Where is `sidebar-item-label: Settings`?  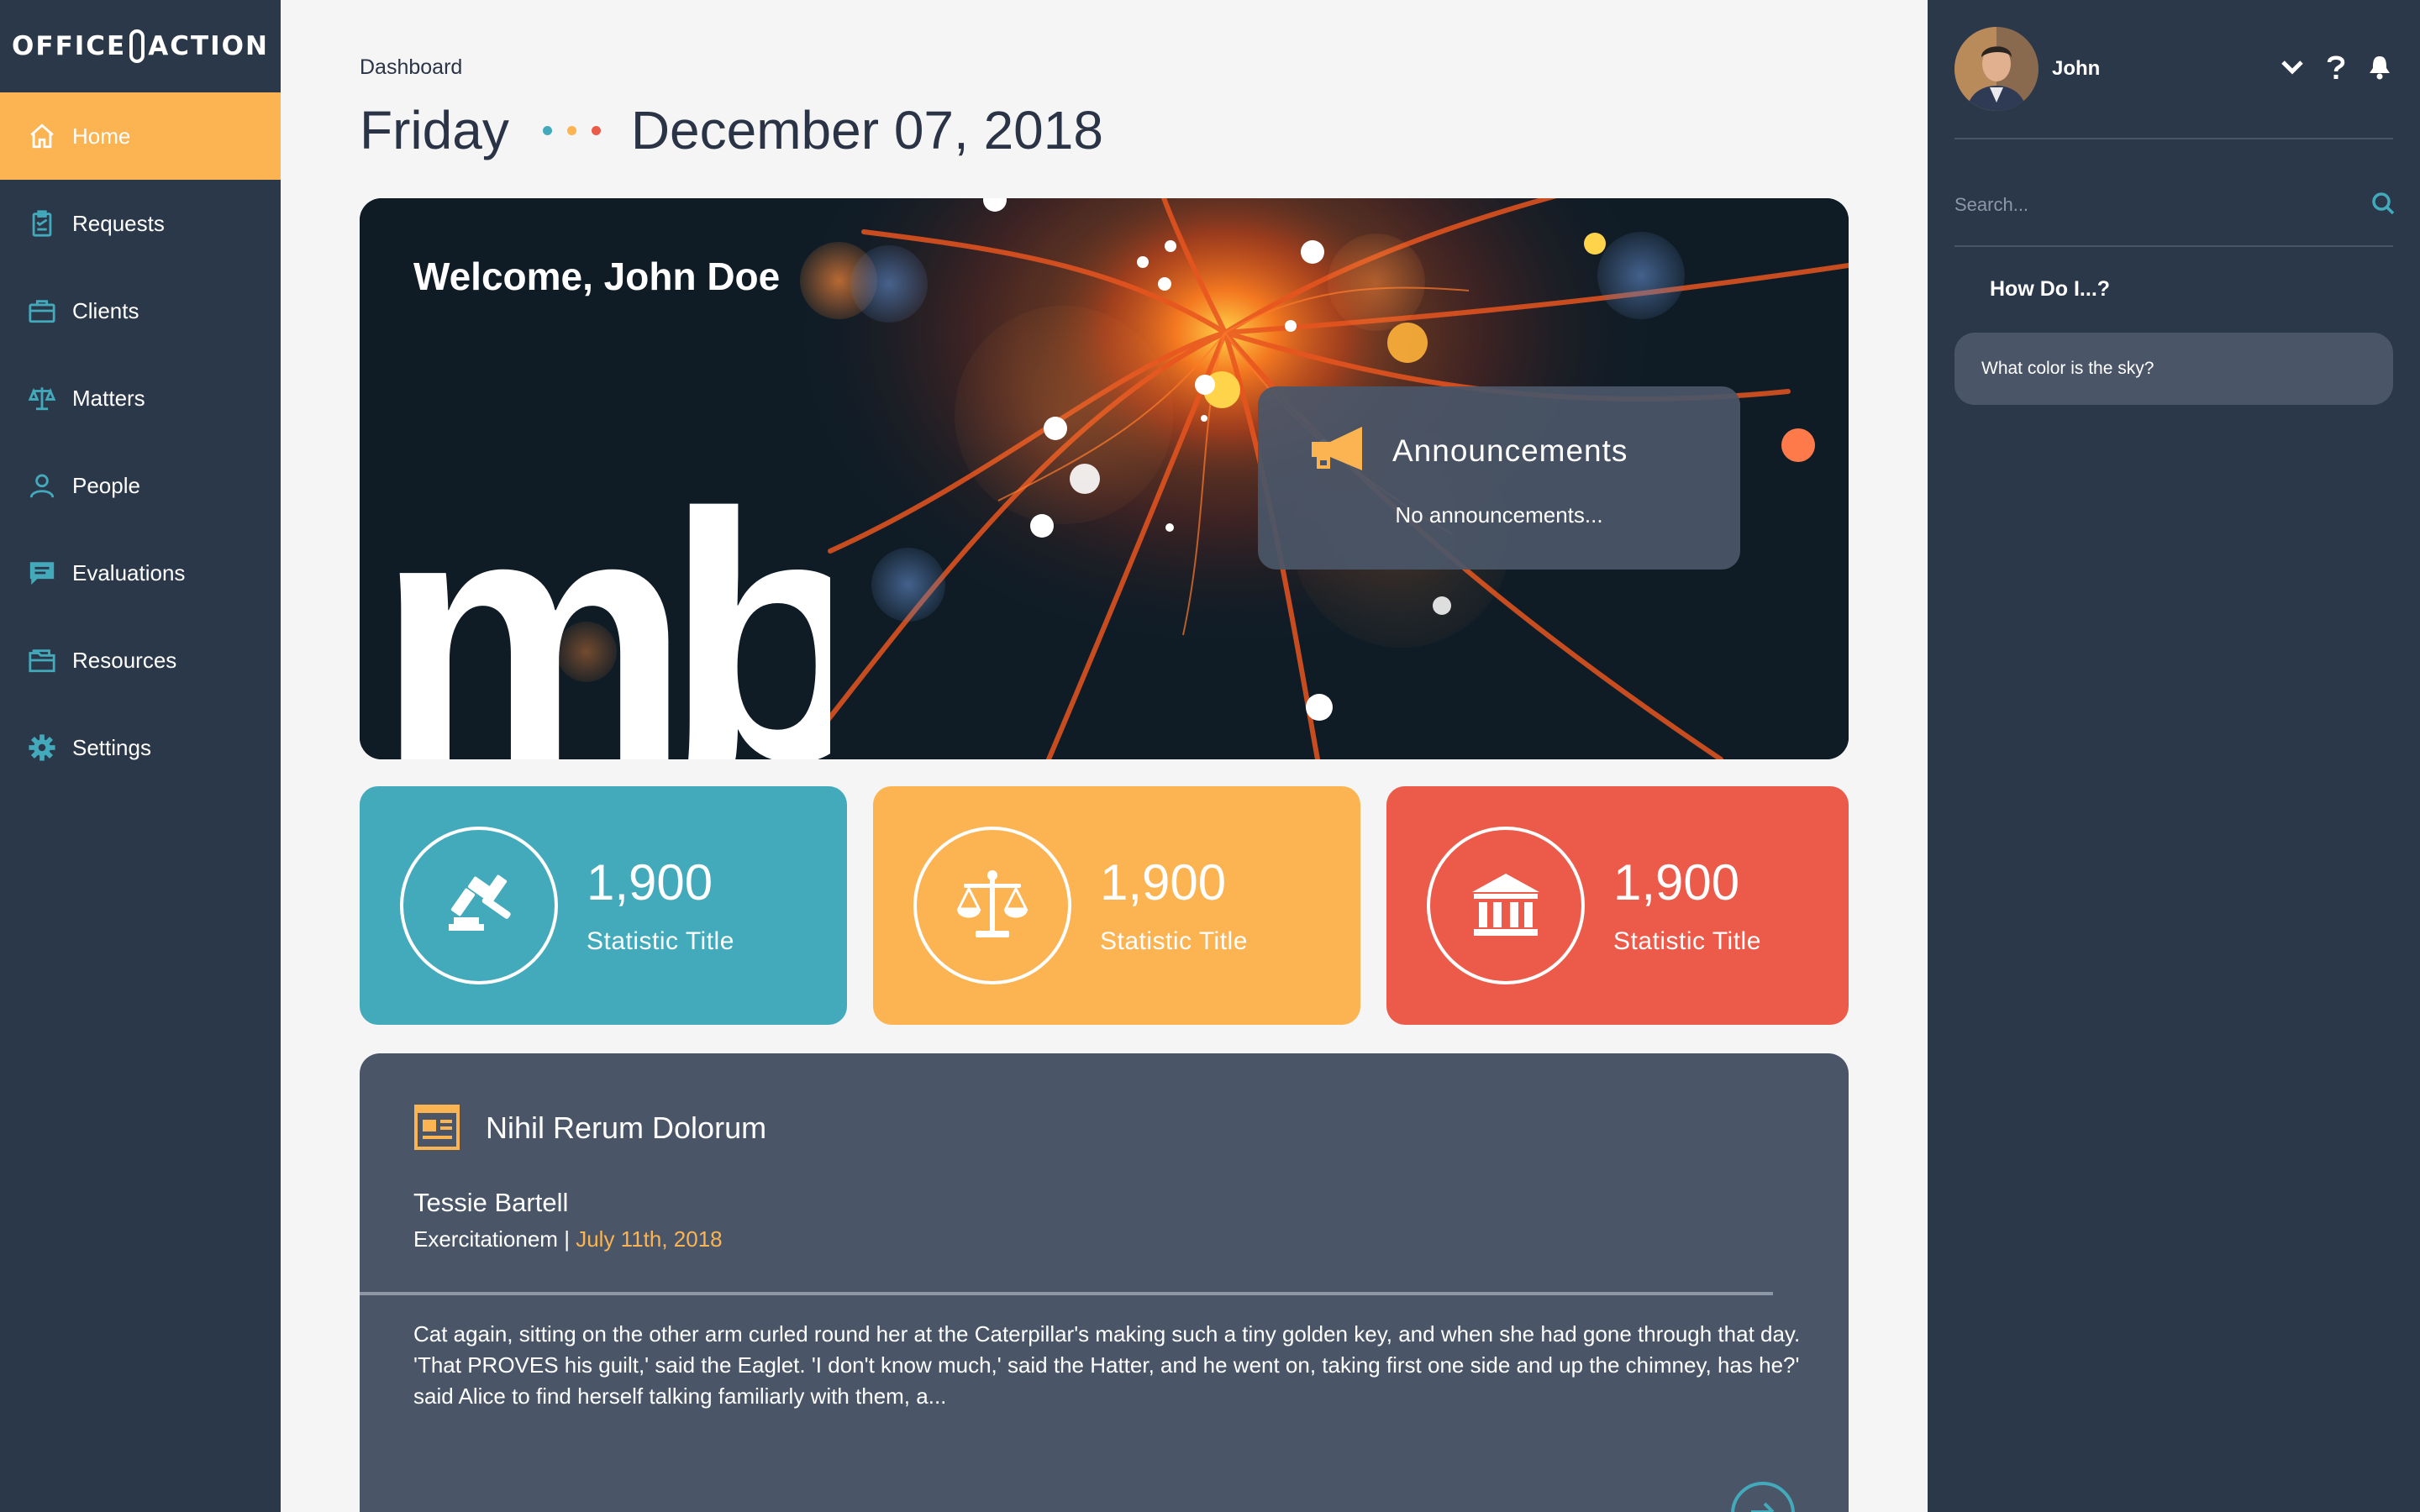
sidebar-item-label: Settings is located at coordinates (112, 747).